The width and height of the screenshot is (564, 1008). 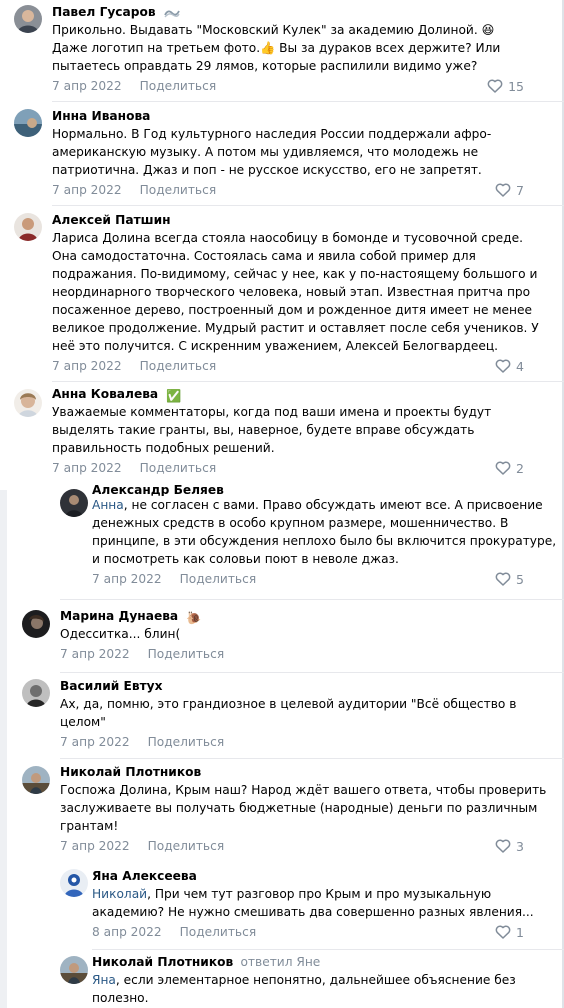 I want to click on like-count: 15, so click(x=516, y=86).